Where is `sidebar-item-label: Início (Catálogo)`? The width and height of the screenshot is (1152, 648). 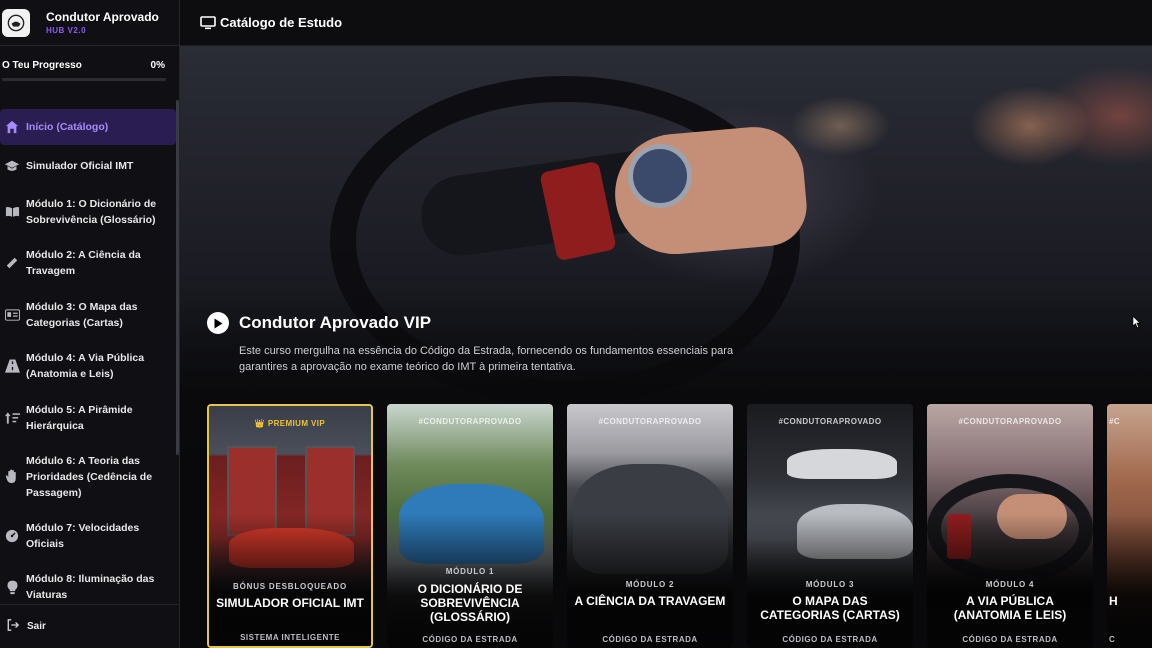
sidebar-item-label: Início (Catálogo) is located at coordinates (67, 127).